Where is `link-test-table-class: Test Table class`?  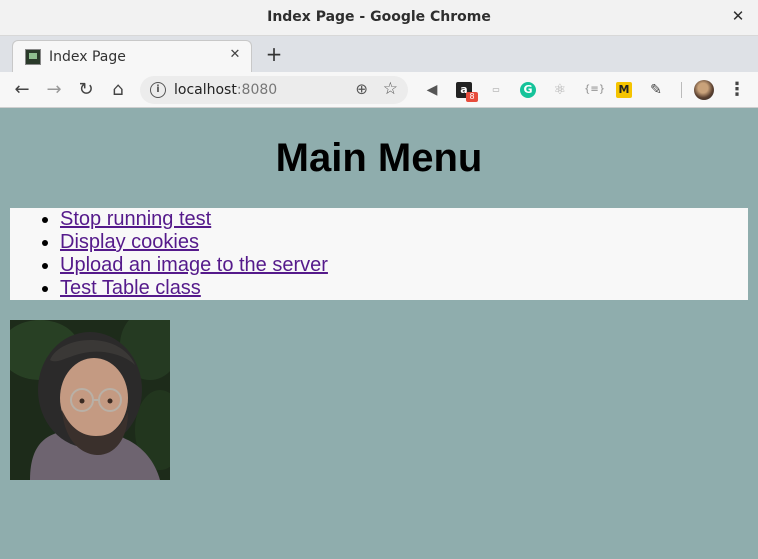 link-test-table-class: Test Table class is located at coordinates (130, 288).